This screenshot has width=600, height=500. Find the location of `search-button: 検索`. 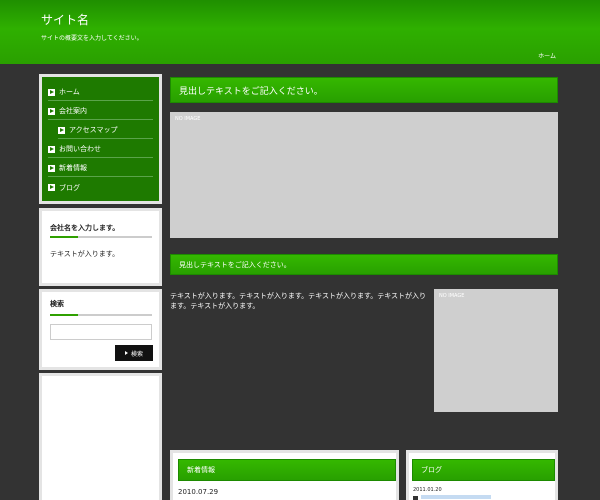

search-button: 検索 is located at coordinates (134, 353).